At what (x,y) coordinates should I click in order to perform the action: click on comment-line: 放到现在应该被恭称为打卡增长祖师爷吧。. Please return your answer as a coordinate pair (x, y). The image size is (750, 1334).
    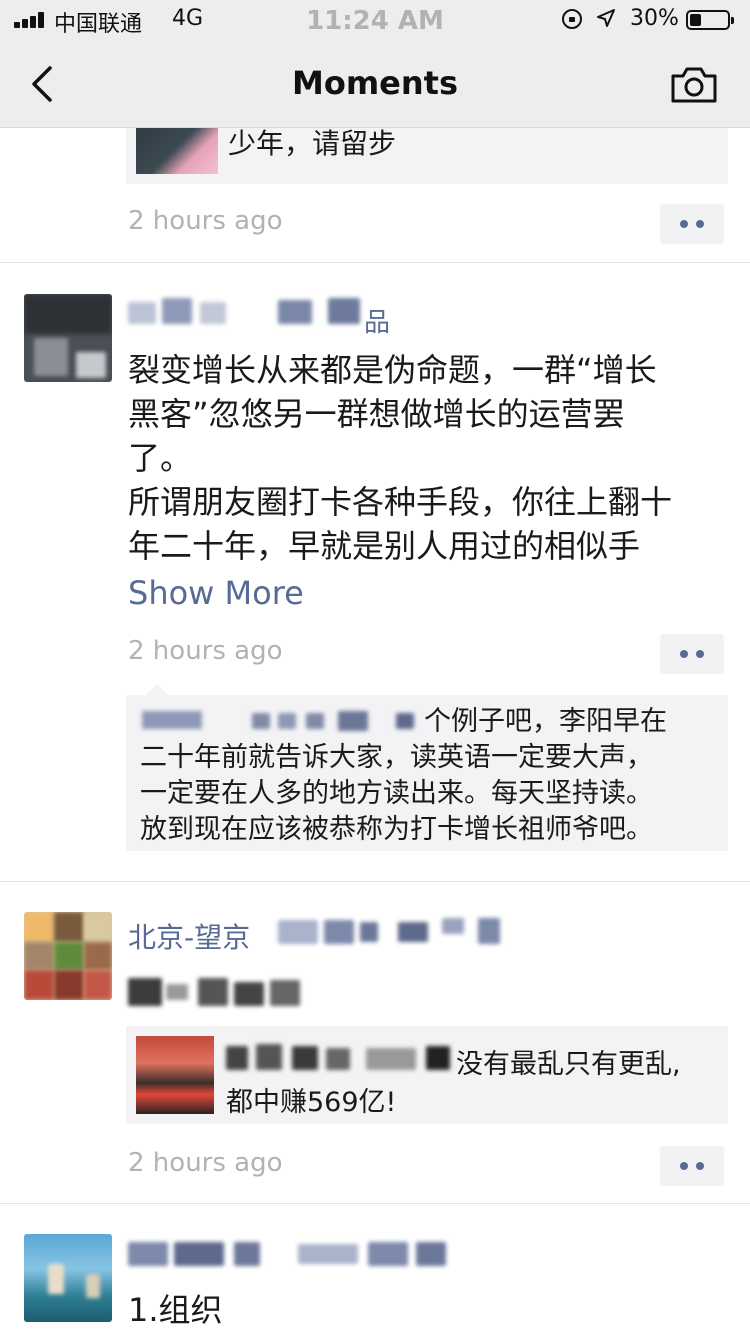
    Looking at the image, I should click on (396, 829).